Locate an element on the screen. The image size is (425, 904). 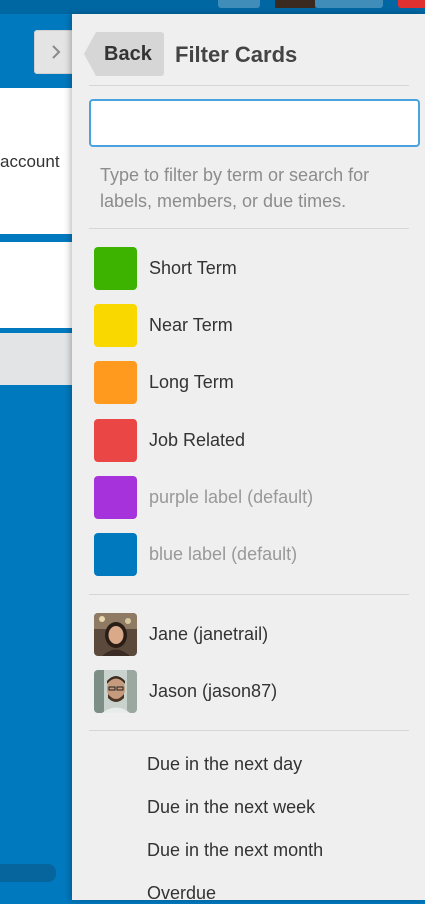
label-name: Short Term is located at coordinates (193, 267).